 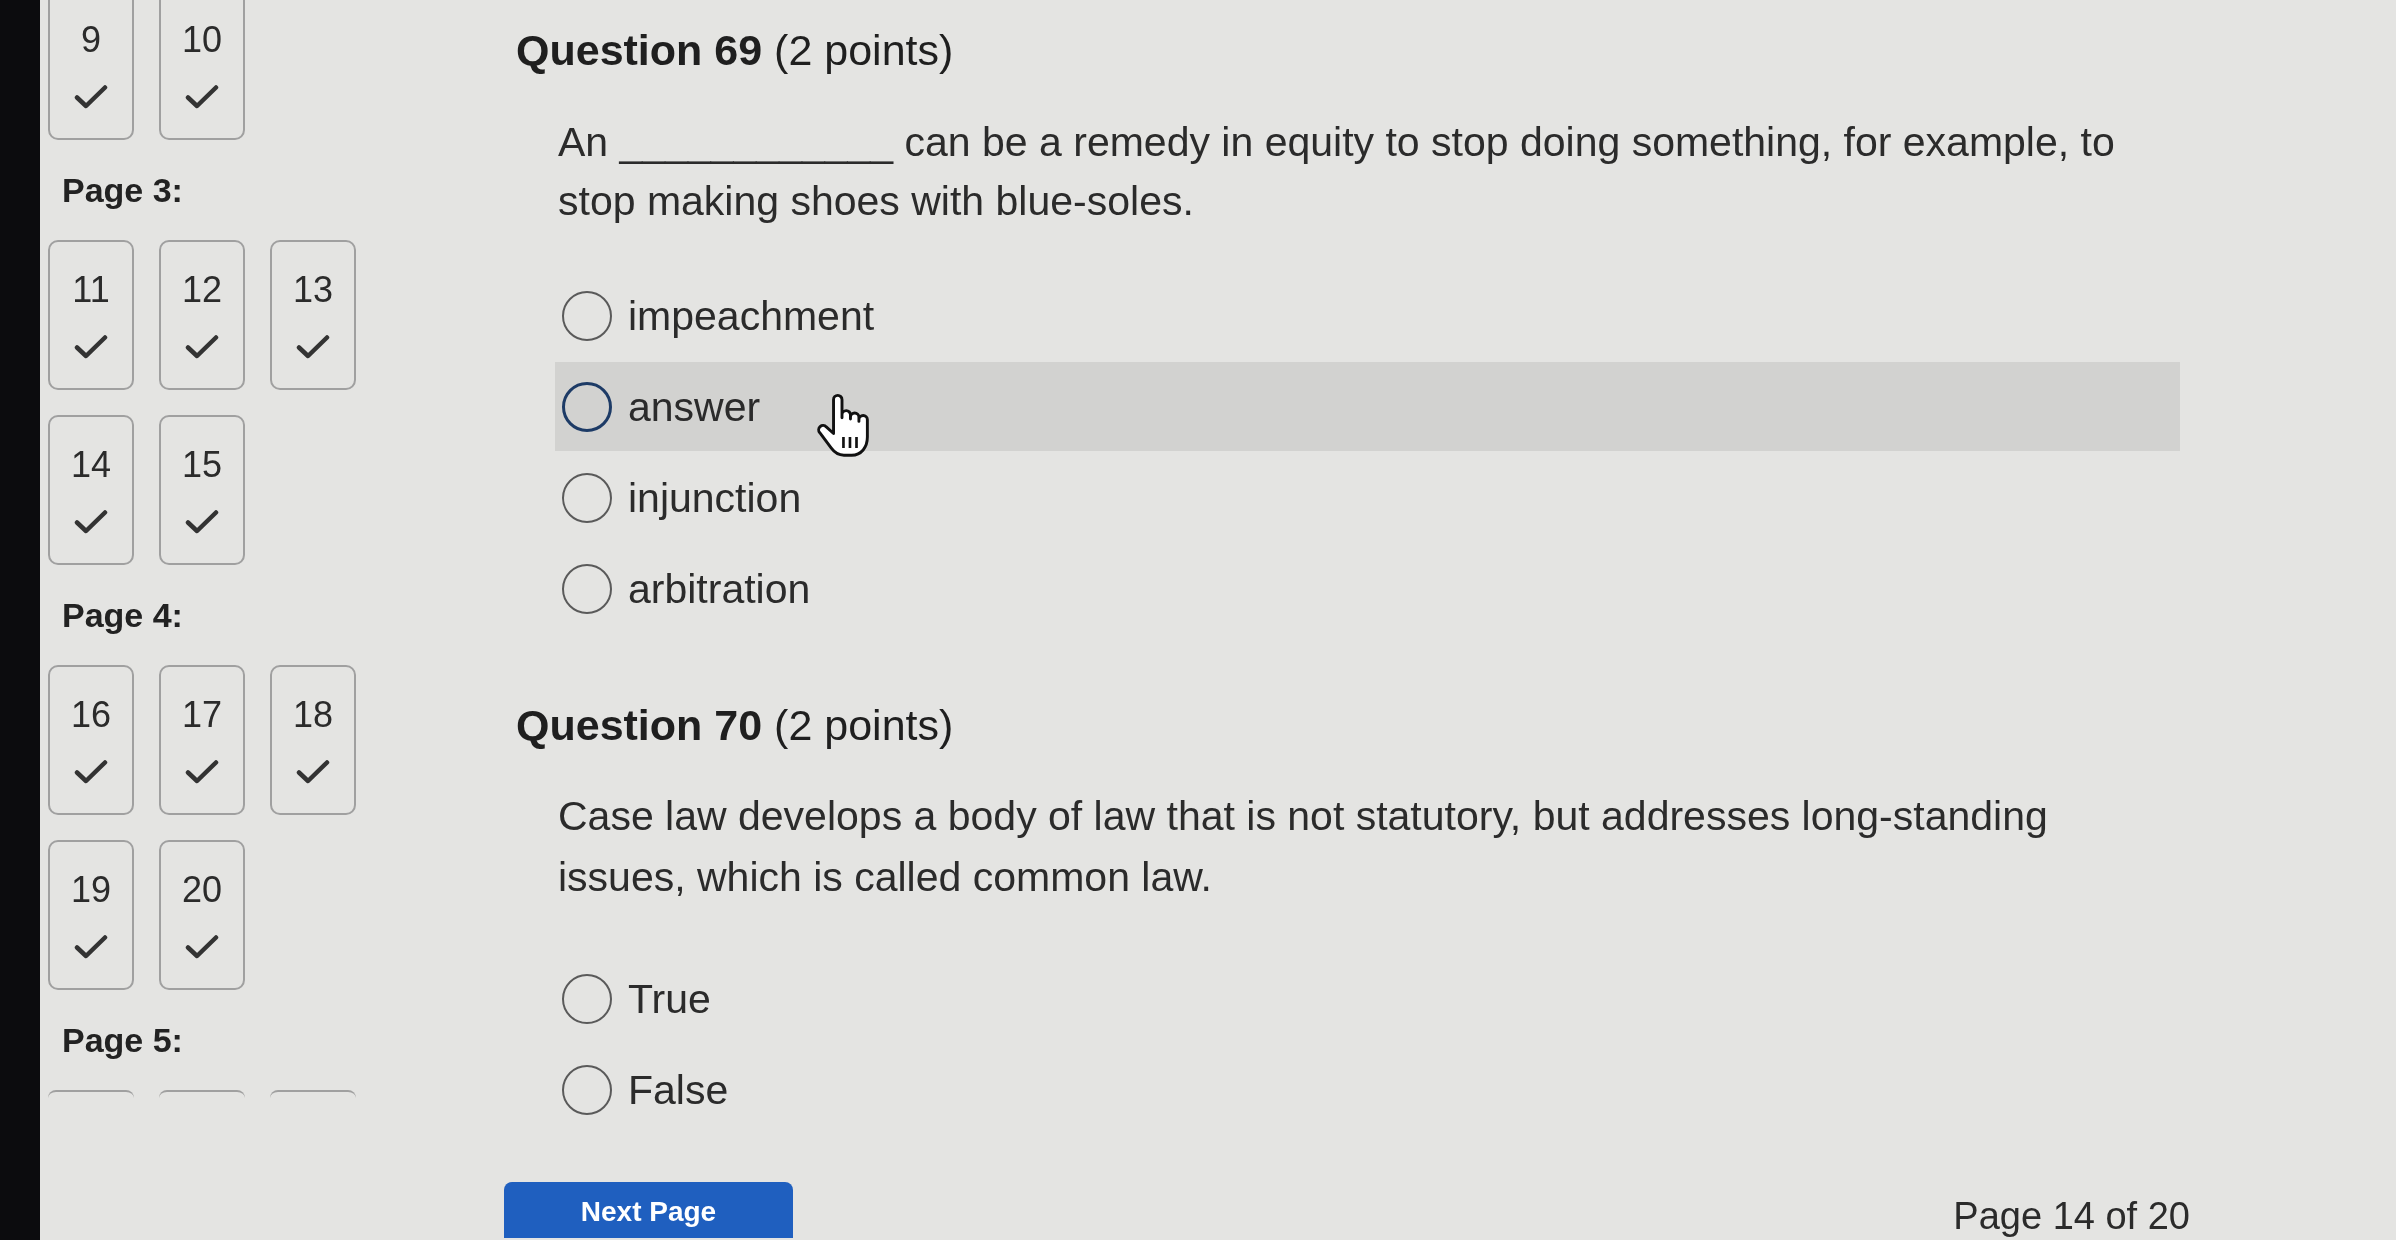 I want to click on page-label: Page 5:, so click(x=122, y=1040).